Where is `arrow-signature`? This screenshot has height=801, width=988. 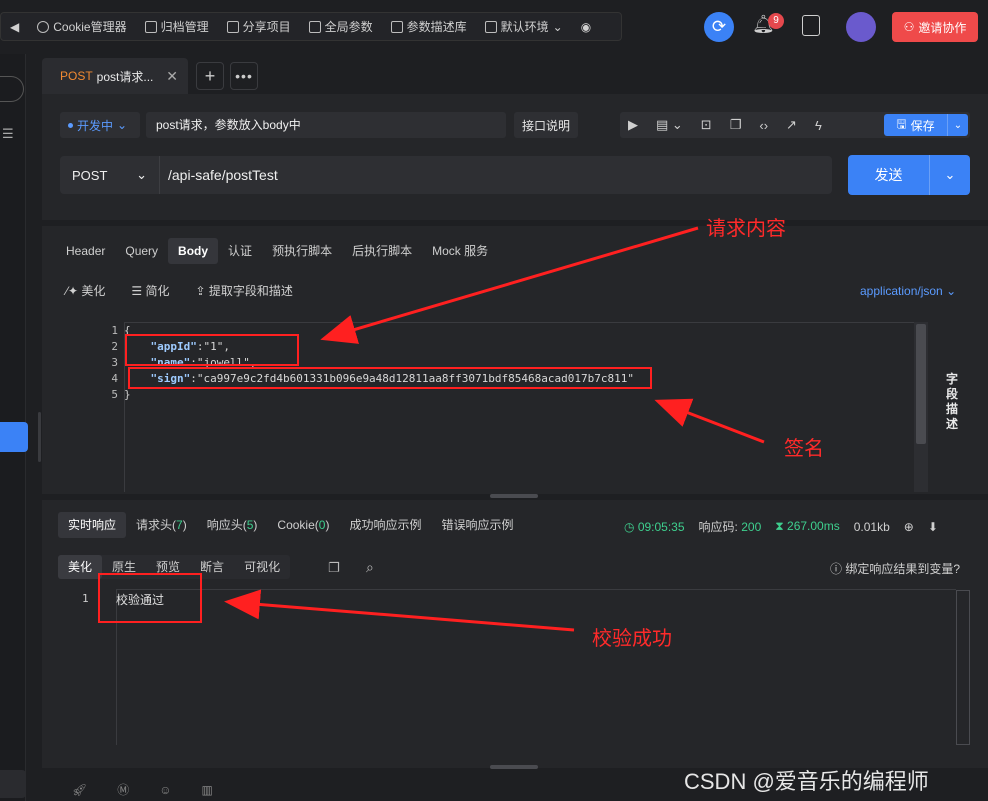
arrow-signature is located at coordinates (709, 421).